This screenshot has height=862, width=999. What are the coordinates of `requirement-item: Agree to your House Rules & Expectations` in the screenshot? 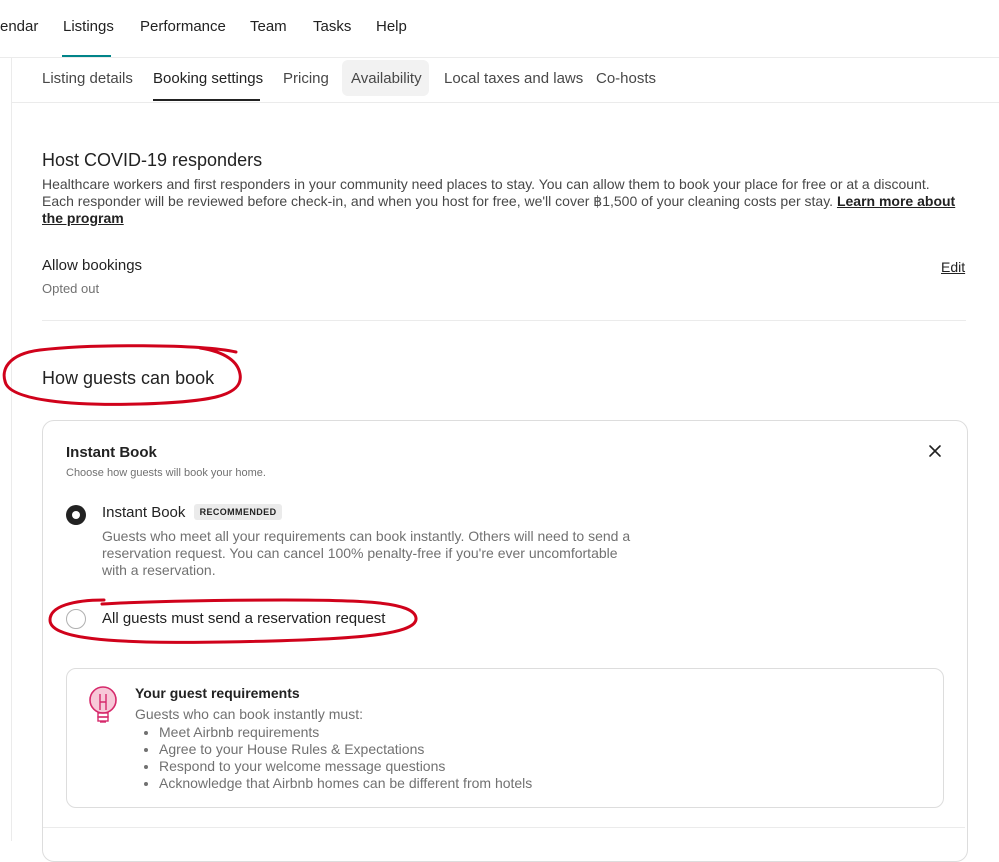 It's located at (345, 749).